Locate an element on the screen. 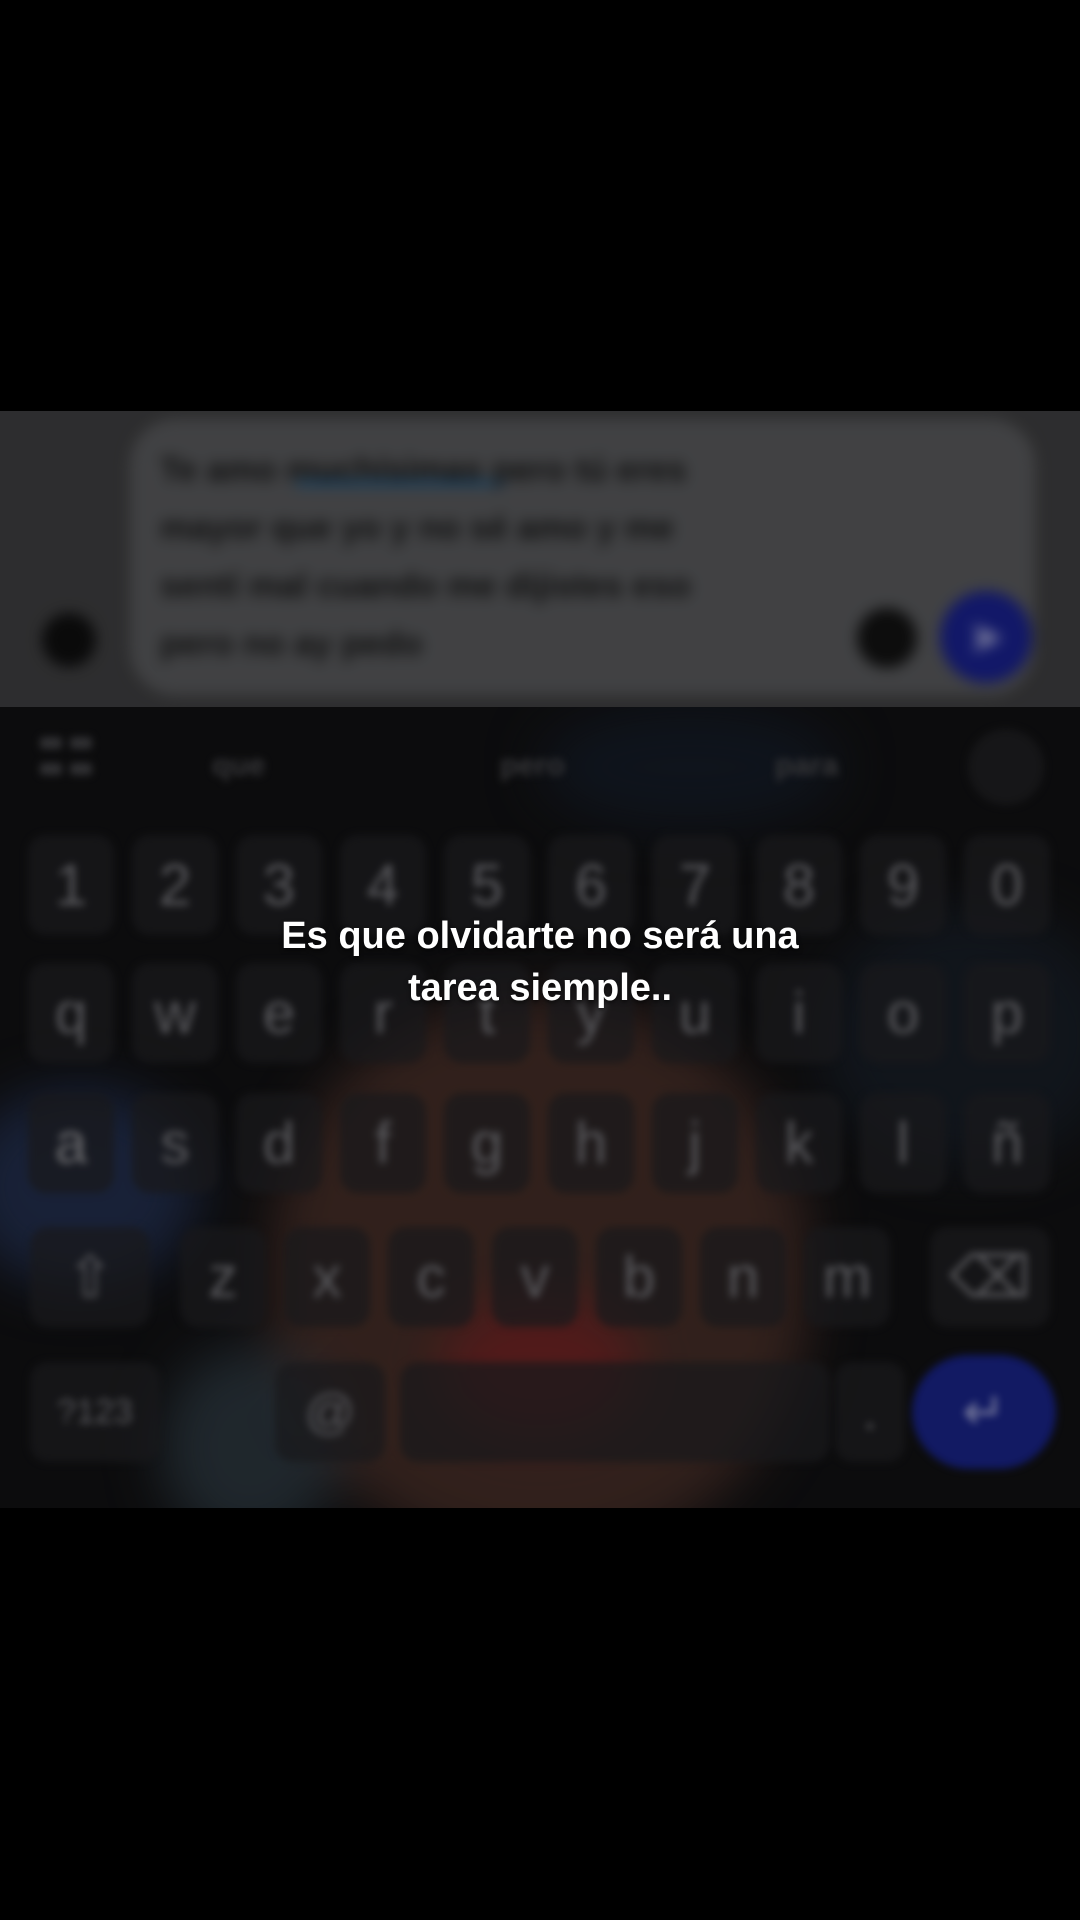 This screenshot has width=1080, height=1920. caption-line: tarea siemple.. is located at coordinates (540, 988).